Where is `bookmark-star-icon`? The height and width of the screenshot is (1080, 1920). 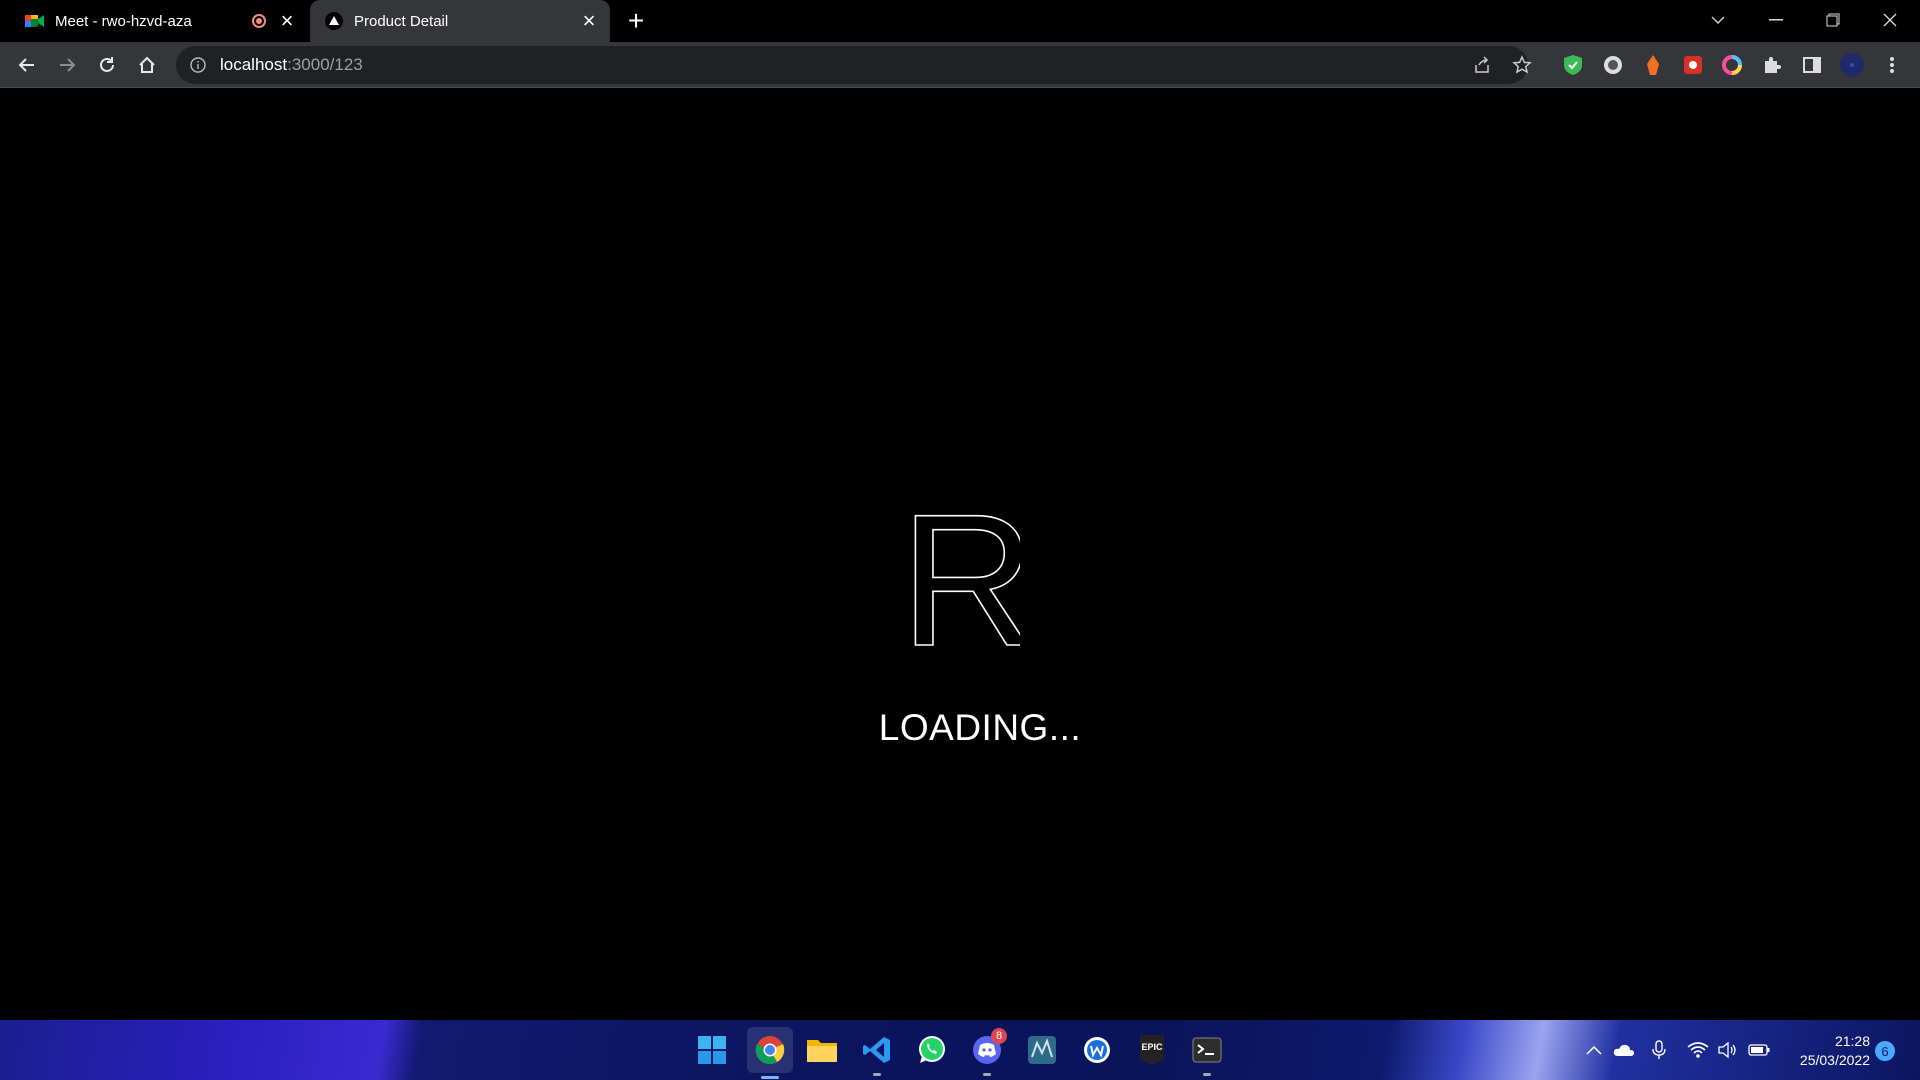
bookmark-star-icon is located at coordinates (1522, 65).